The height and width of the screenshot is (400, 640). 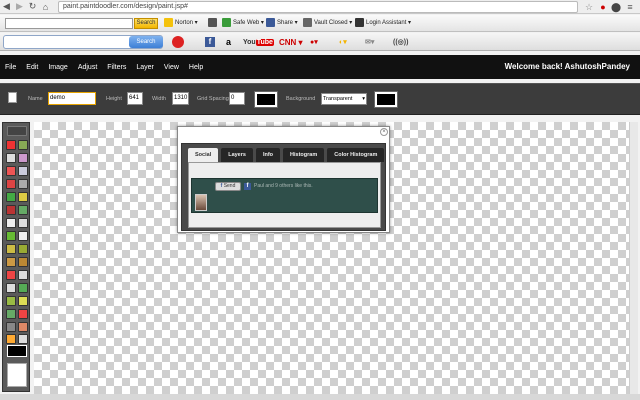 What do you see at coordinates (359, 22) in the screenshot?
I see `key-icon` at bounding box center [359, 22].